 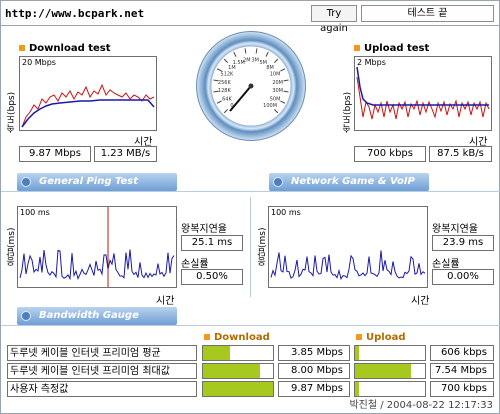 What do you see at coordinates (250, 25) in the screenshot?
I see `header-divider` at bounding box center [250, 25].